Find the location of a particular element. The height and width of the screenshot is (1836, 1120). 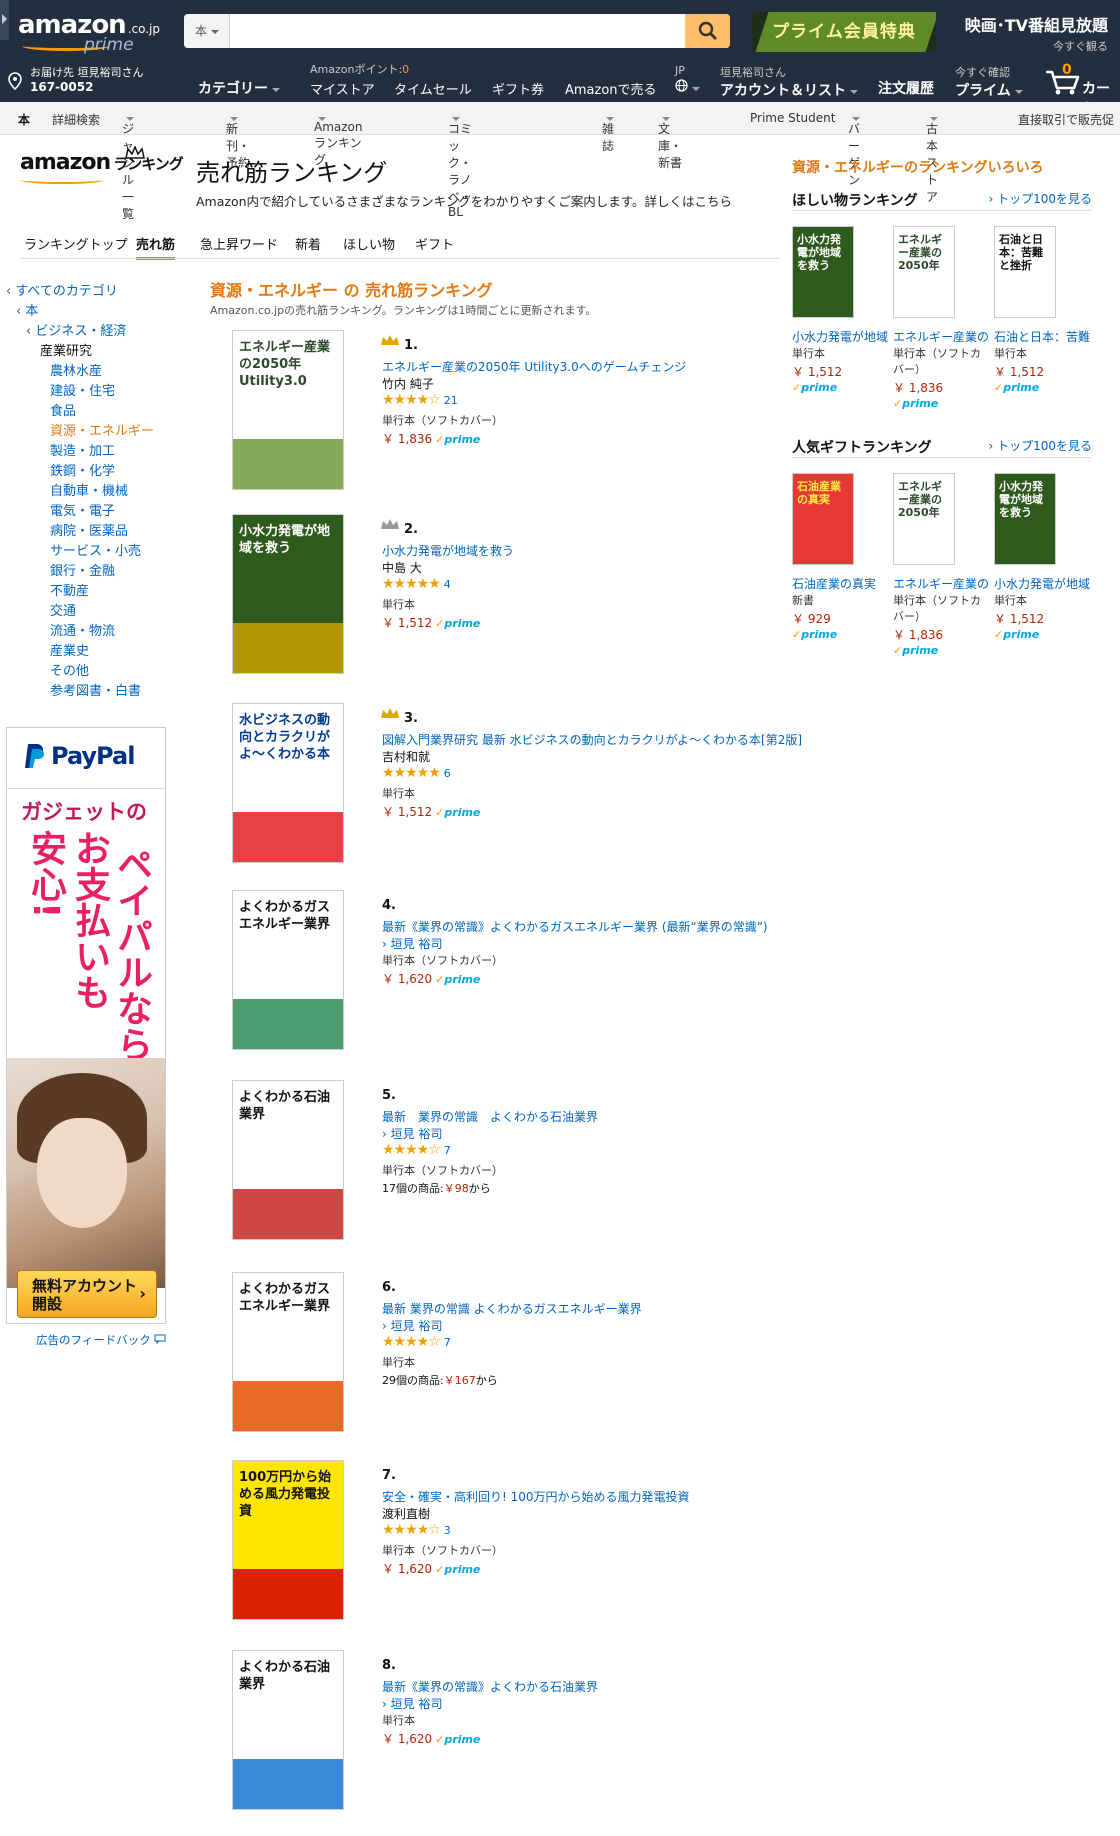

category-sub-item: 電気・電子 is located at coordinates (82, 509).